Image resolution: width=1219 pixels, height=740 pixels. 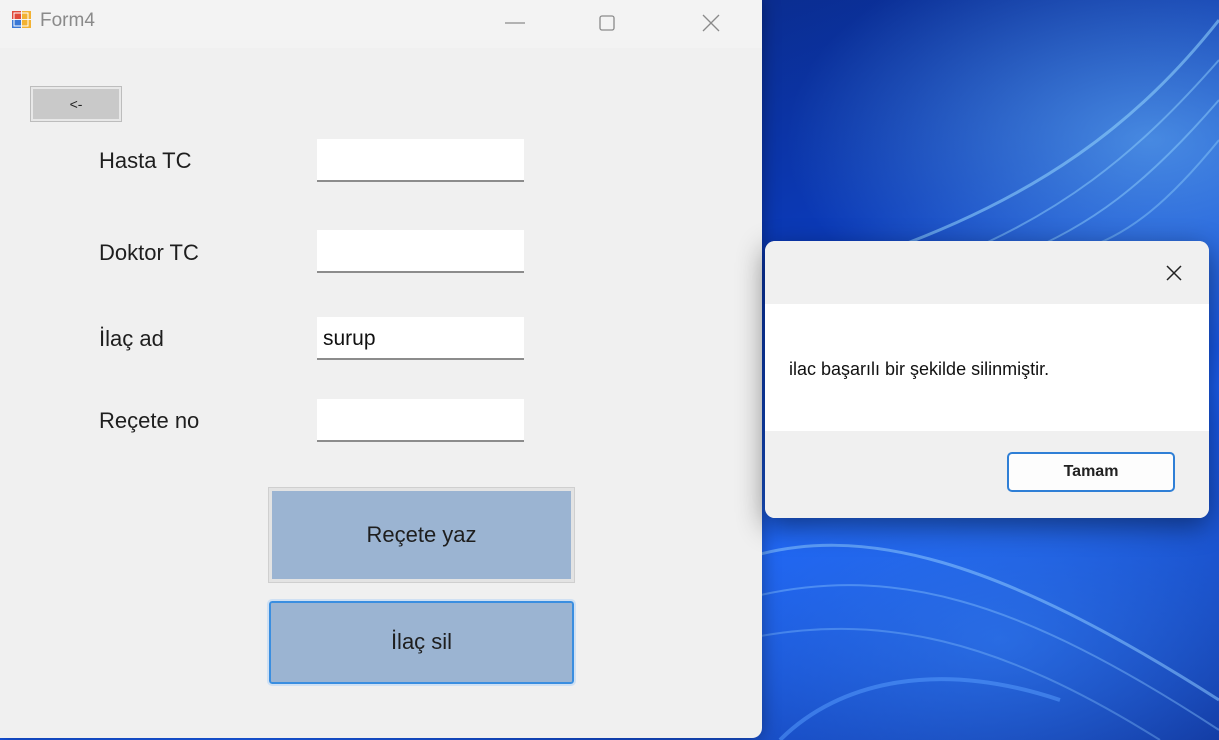 What do you see at coordinates (67, 20) in the screenshot?
I see `window-title: Form4` at bounding box center [67, 20].